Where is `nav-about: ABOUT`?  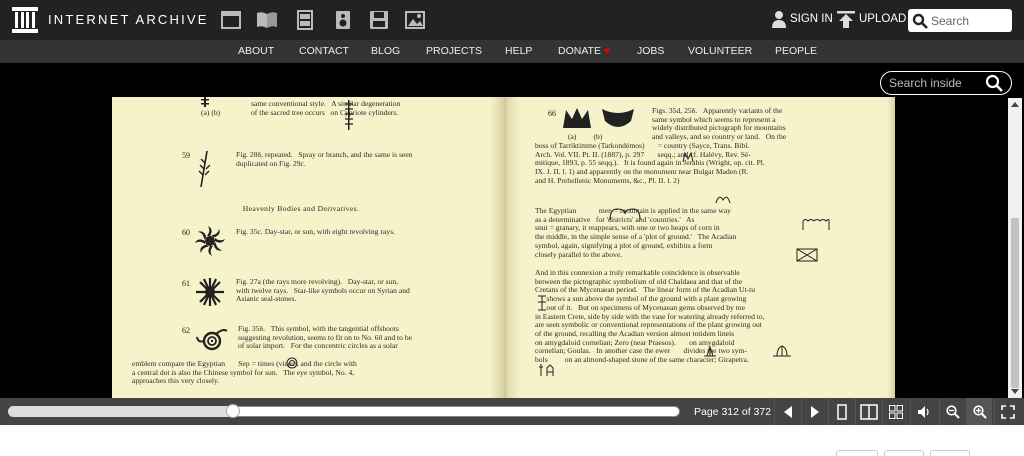 nav-about: ABOUT is located at coordinates (256, 51).